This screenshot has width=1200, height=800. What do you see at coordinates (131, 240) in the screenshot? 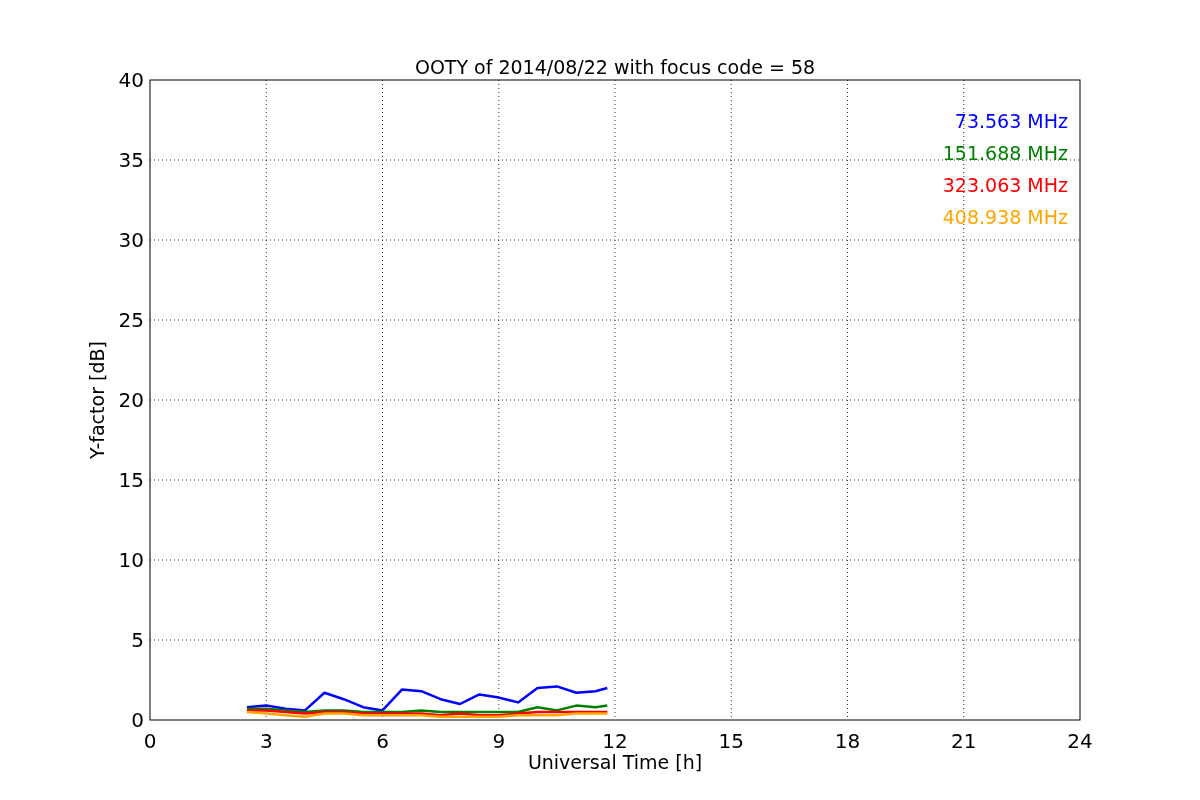
I see `y-tick-label: 30` at bounding box center [131, 240].